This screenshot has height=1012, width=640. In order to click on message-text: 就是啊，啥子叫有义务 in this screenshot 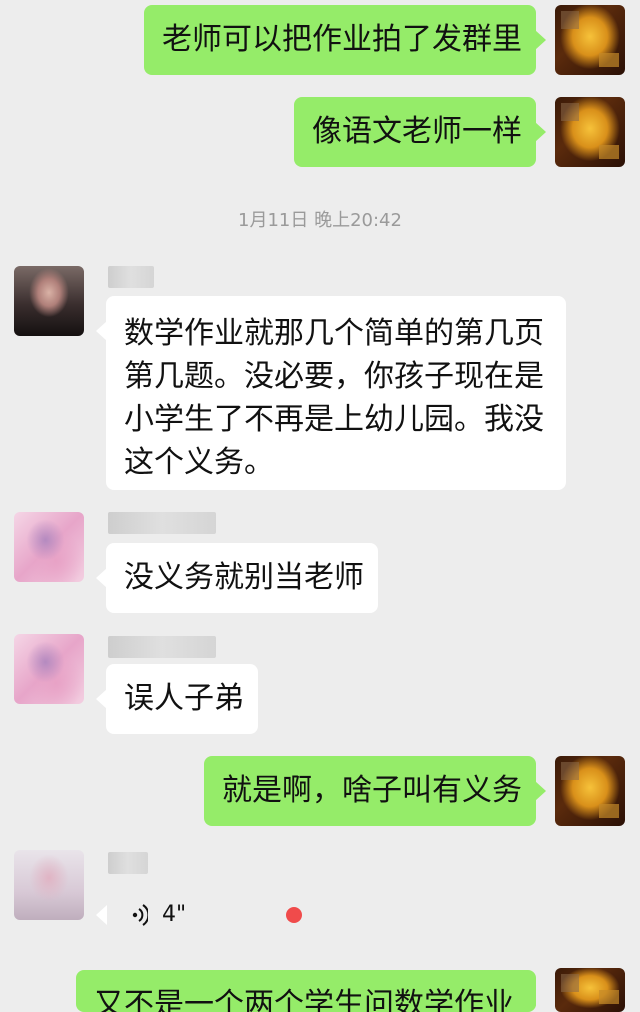, I will do `click(372, 790)`.